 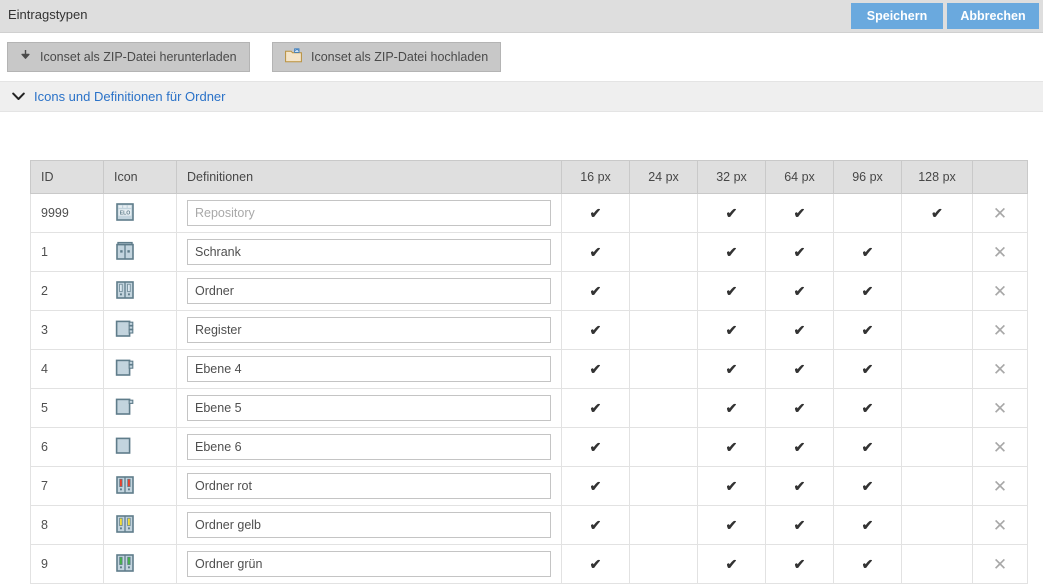 What do you see at coordinates (125, 525) in the screenshot?
I see `binder-yellow-icon` at bounding box center [125, 525].